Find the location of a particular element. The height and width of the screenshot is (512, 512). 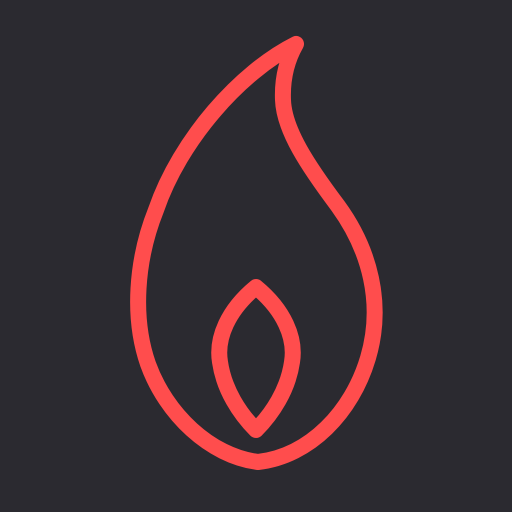

flame-inner-outline is located at coordinates (256, 358).